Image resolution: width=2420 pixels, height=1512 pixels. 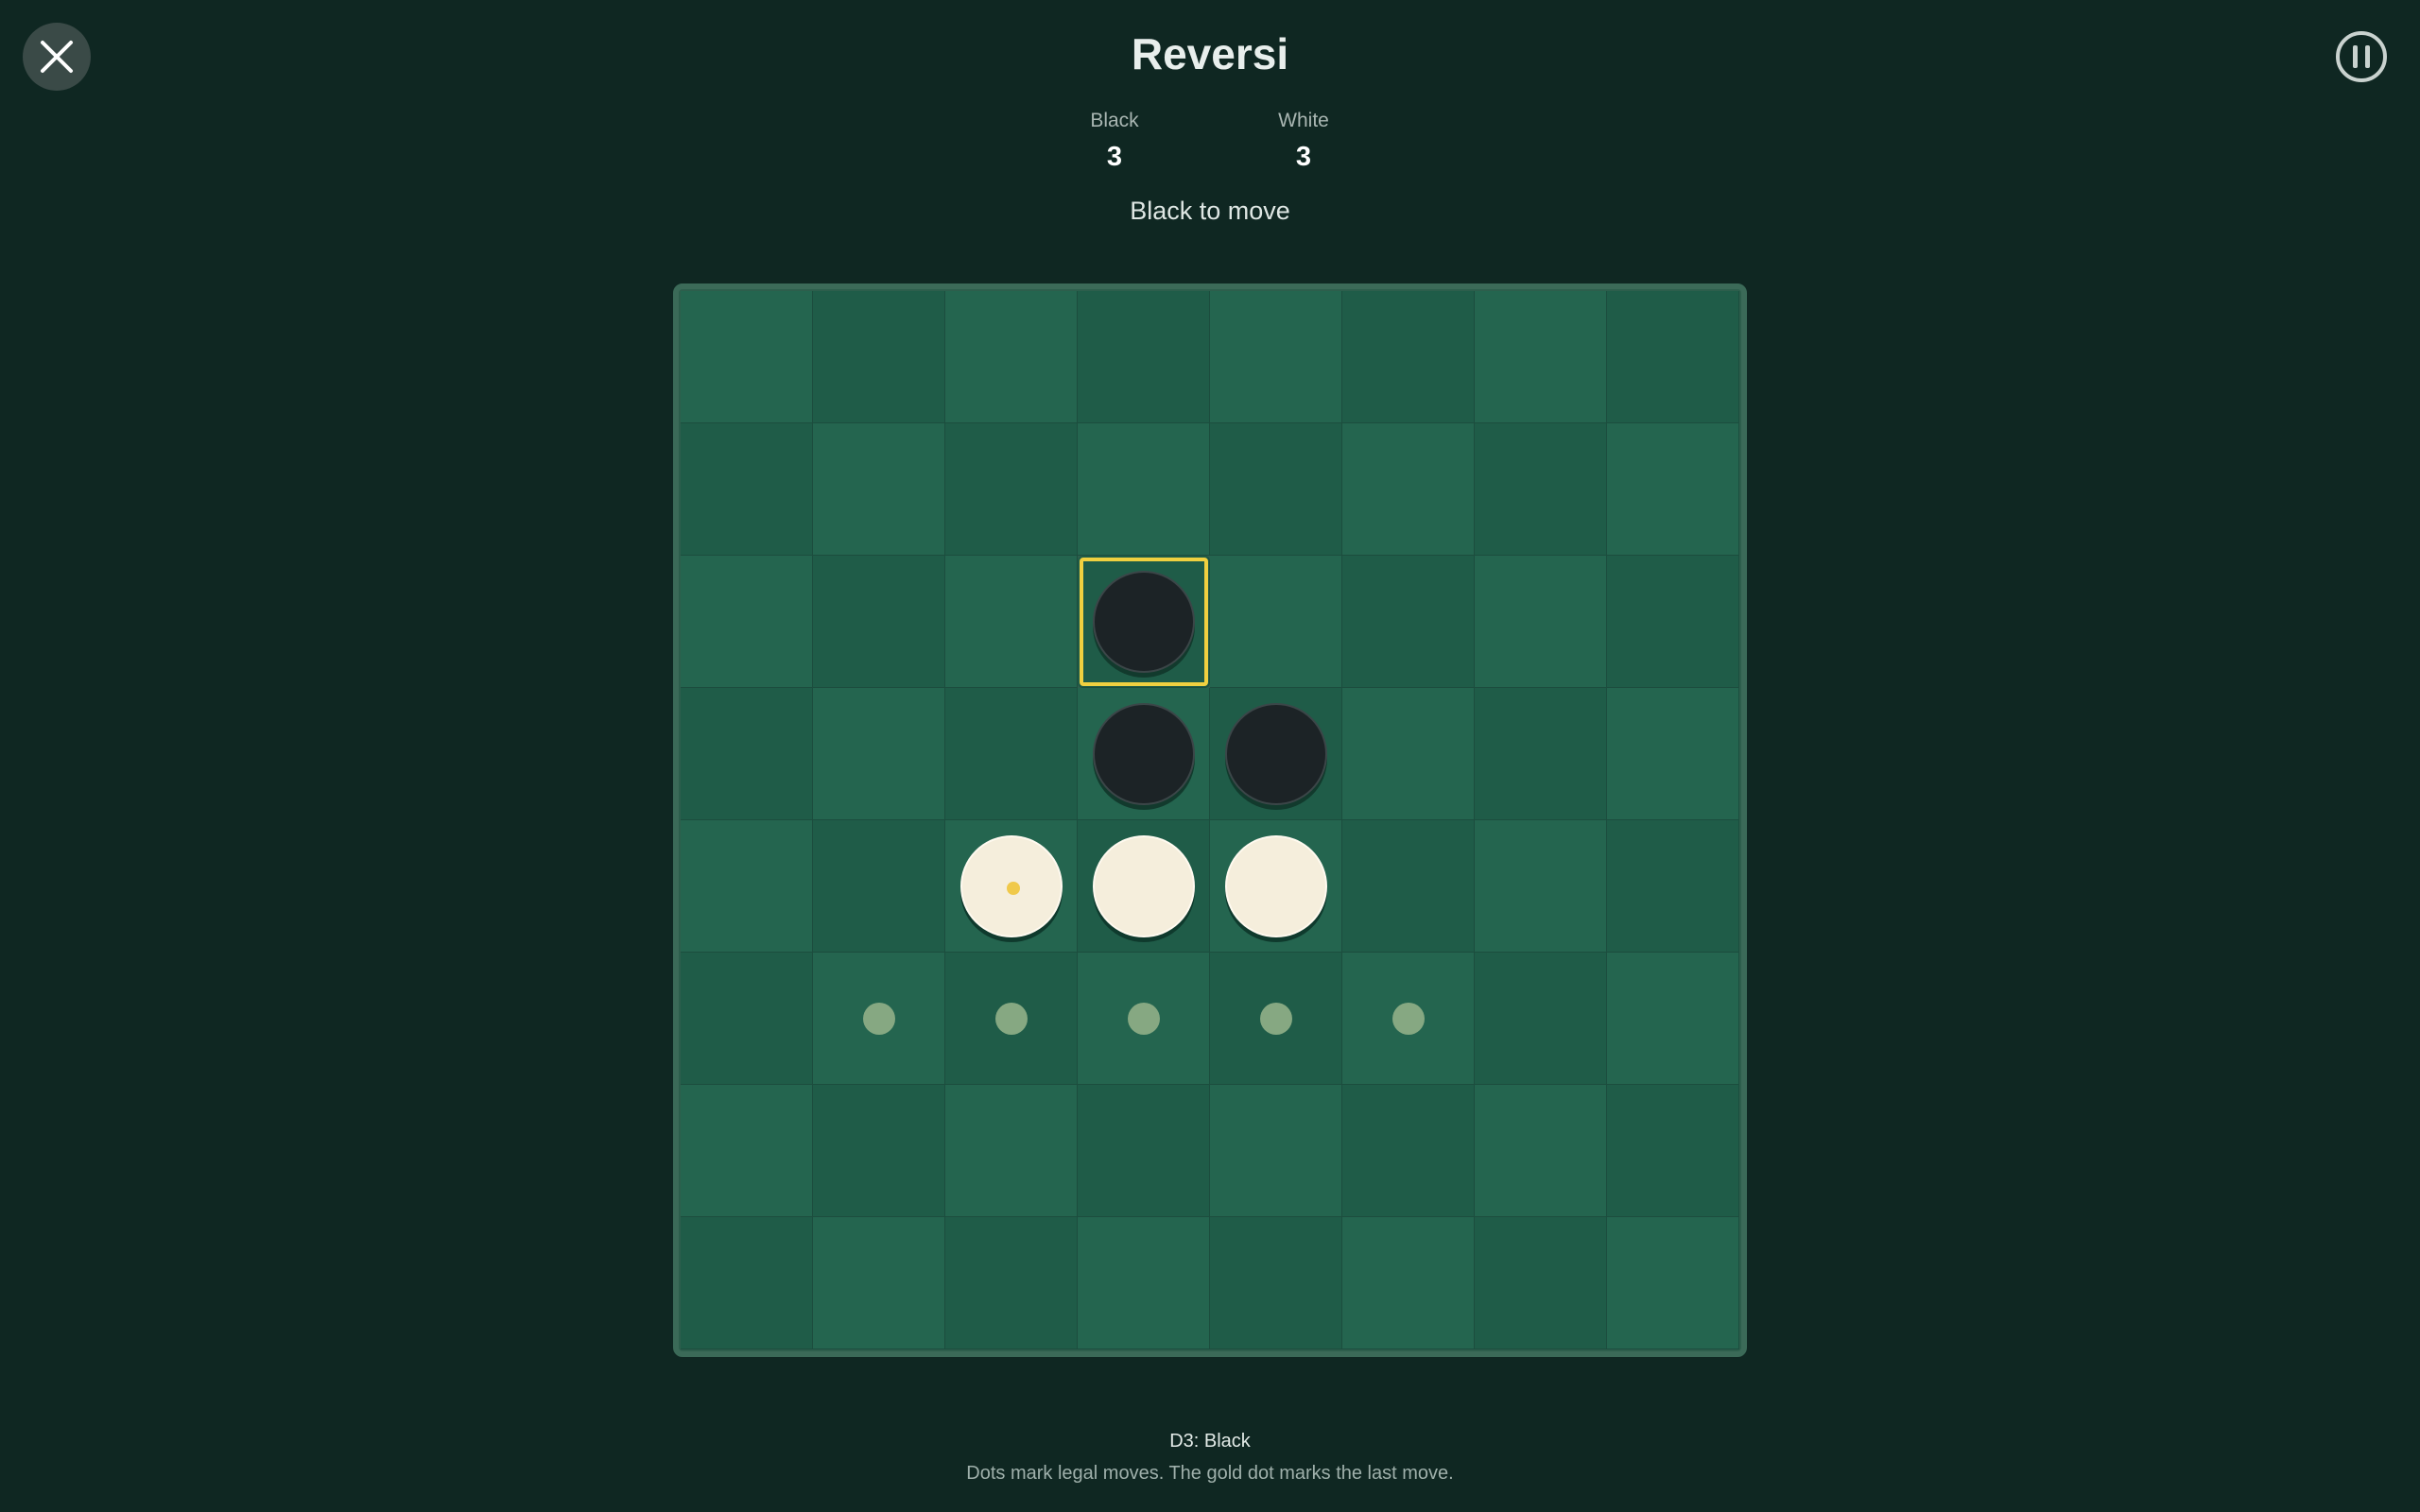 I want to click on board-cell-e4, so click(x=1276, y=754).